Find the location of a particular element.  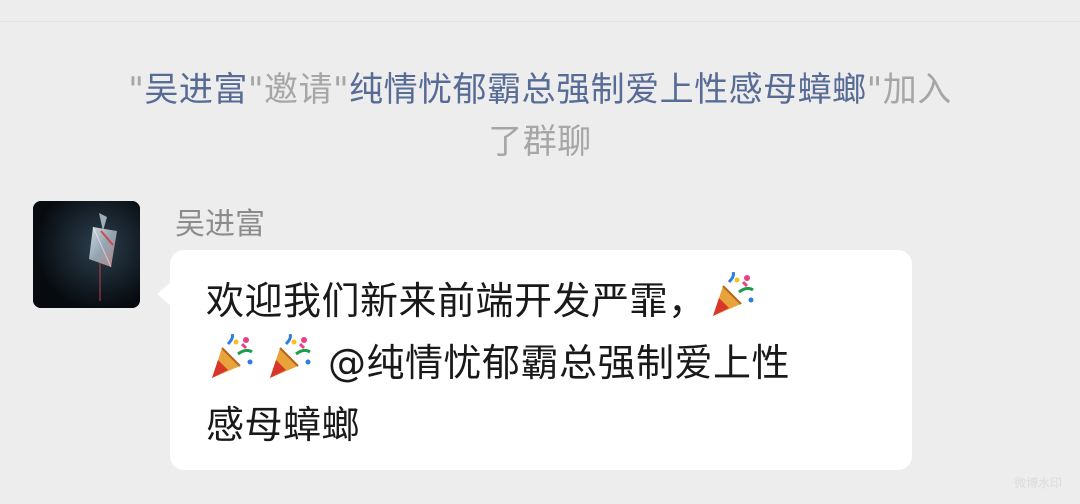

mention-text: @纯情忧郁霸总强制爱上性 is located at coordinates (559, 363).